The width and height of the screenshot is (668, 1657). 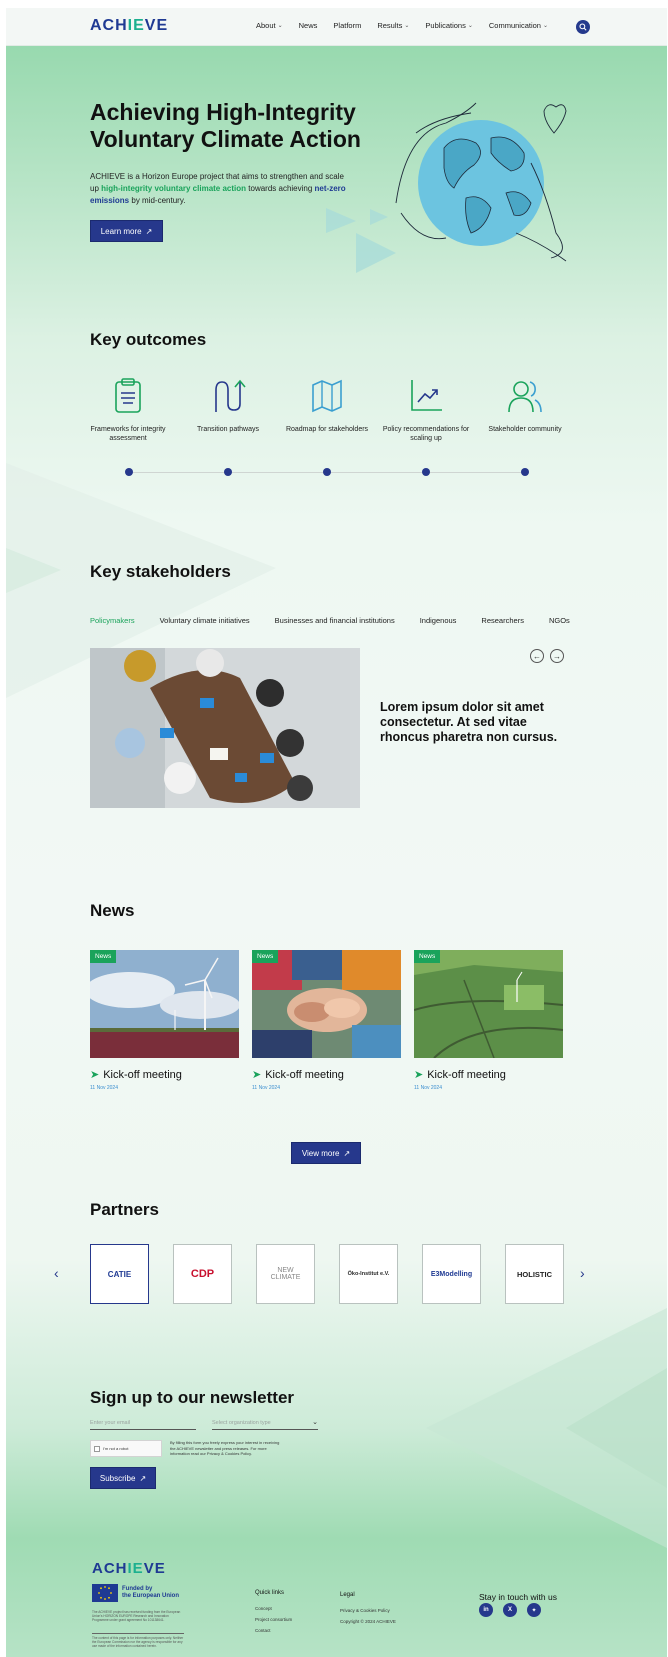 I want to click on nav-news: News, so click(x=308, y=25).